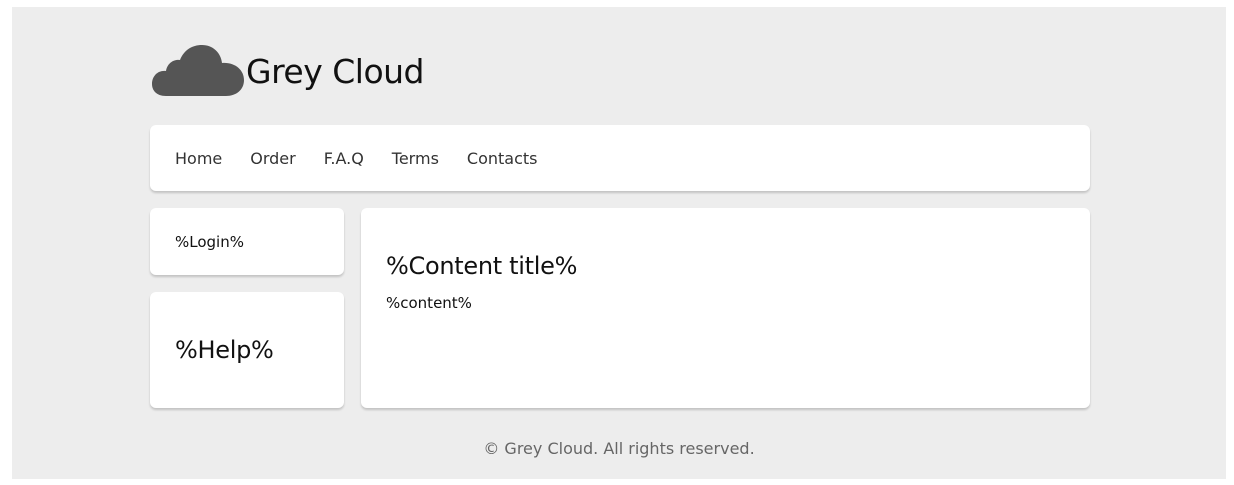 Image resolution: width=1234 pixels, height=485 pixels. I want to click on main-navigation: Home Order F.A.Q Terms Contacts, so click(620, 158).